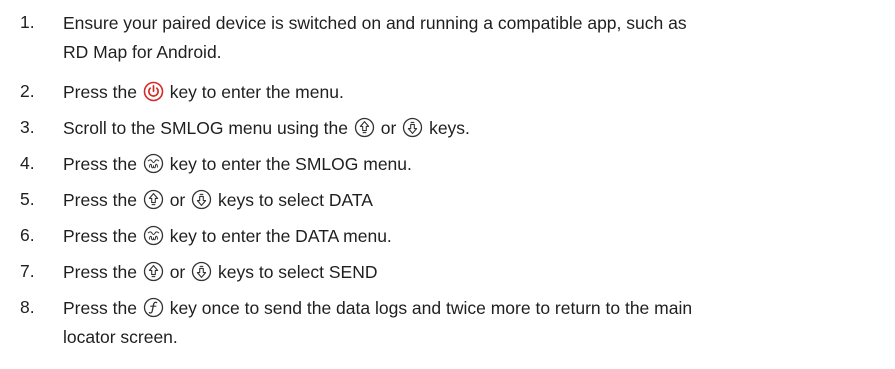  I want to click on step-text-line2: locator screen., so click(120, 337).